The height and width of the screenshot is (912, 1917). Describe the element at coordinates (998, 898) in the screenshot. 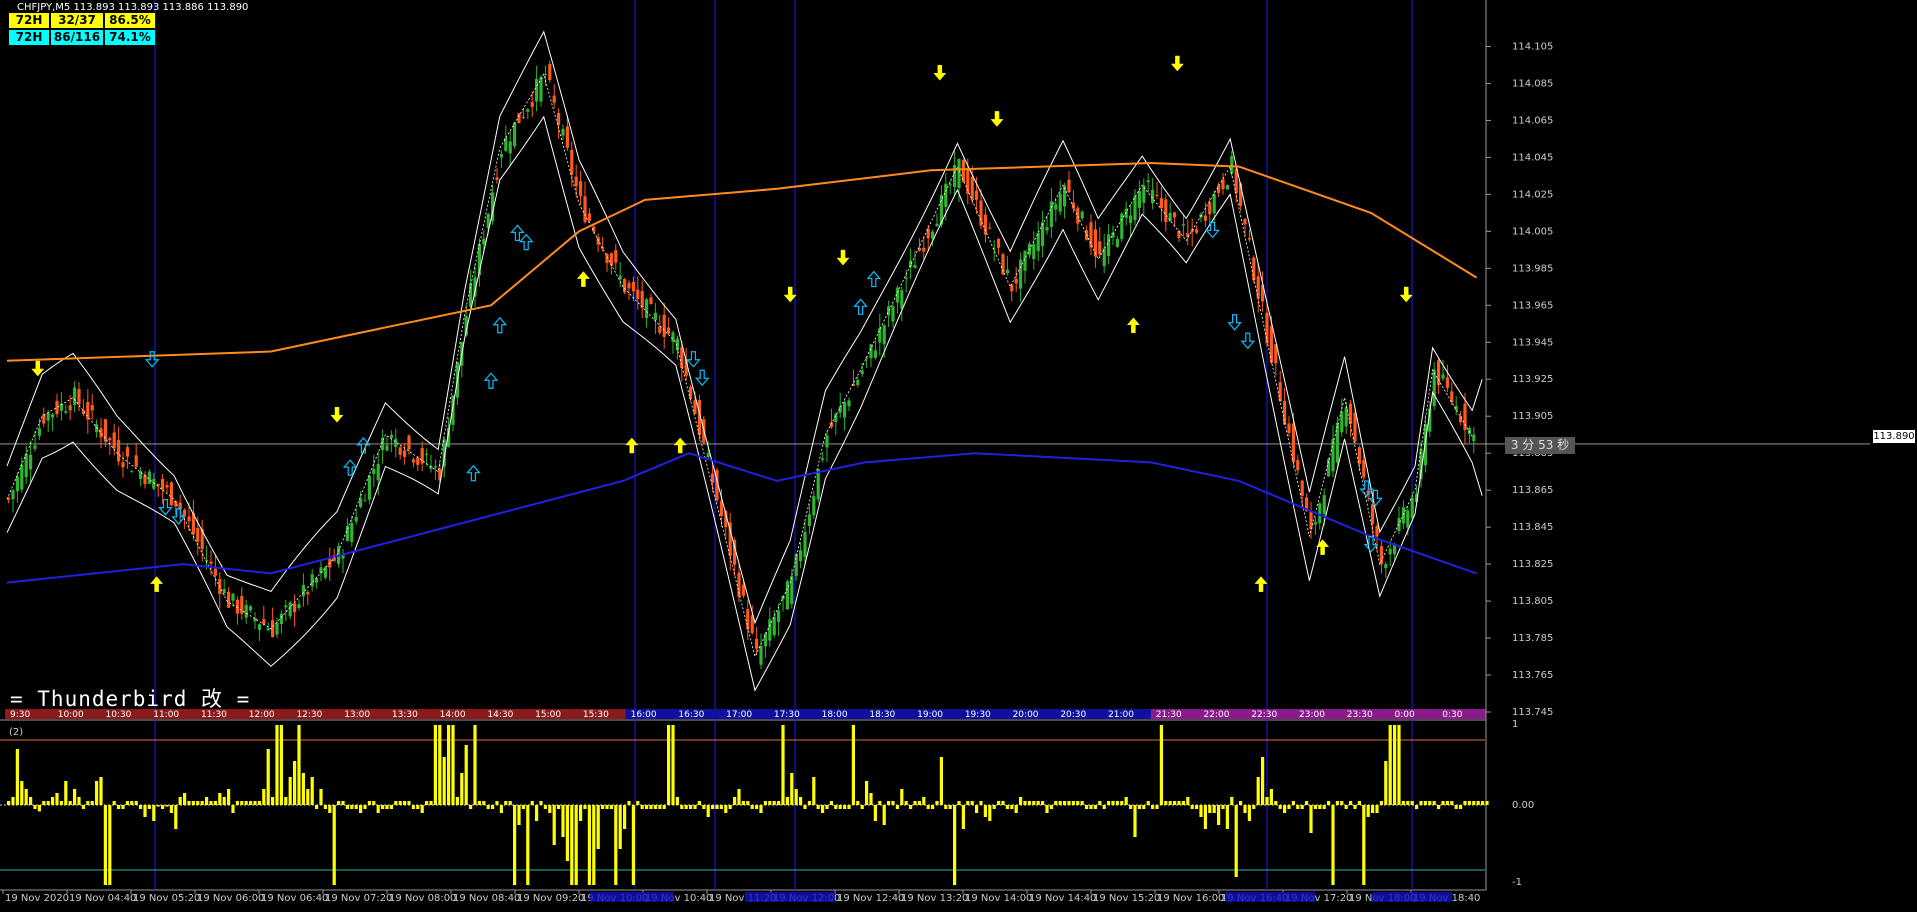

I see `x-tick-label: 19 Nov 14:00` at that location.